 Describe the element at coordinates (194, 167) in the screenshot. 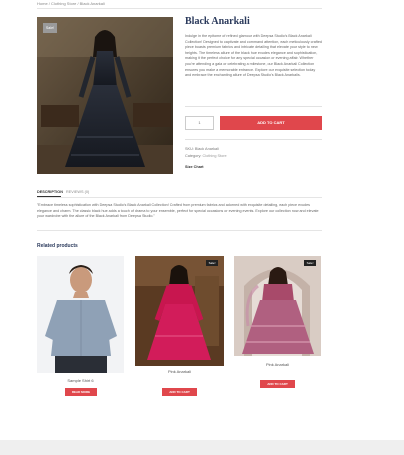

I see `size-chart-link: Size Chart` at that location.